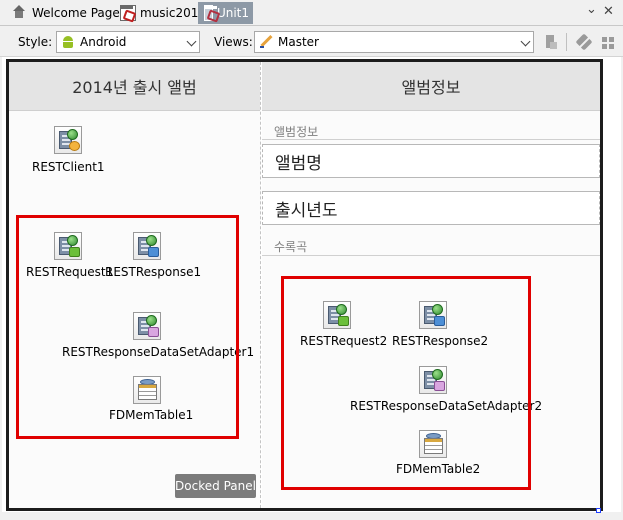 This screenshot has height=520, width=623. What do you see at coordinates (134, 86) in the screenshot?
I see `left-panel-header: 2014년 출시 앨범` at bounding box center [134, 86].